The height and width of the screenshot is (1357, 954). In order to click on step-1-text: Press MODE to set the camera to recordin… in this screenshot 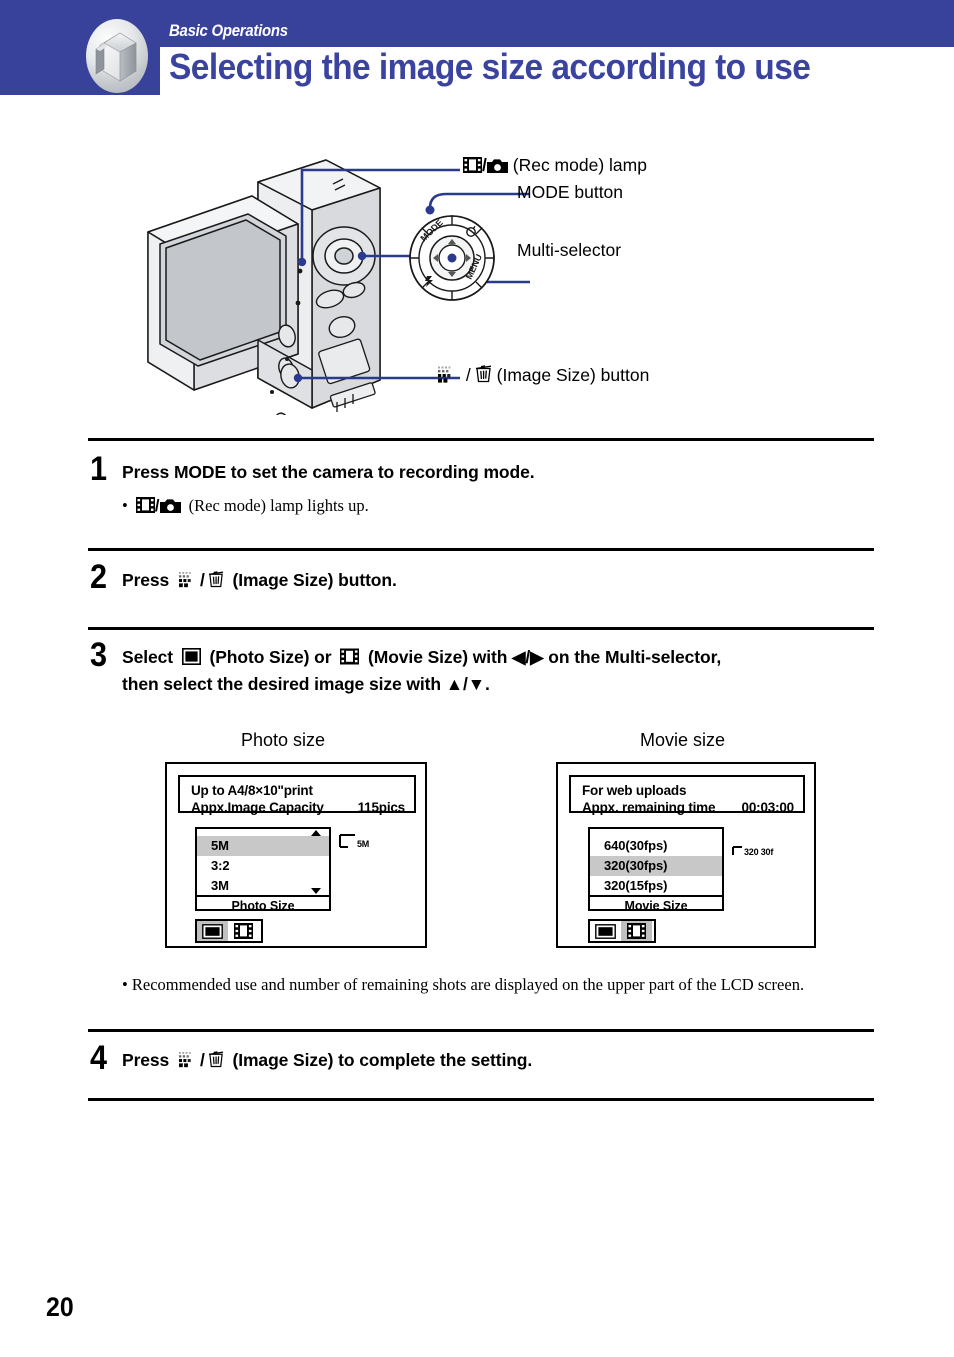, I will do `click(328, 472)`.